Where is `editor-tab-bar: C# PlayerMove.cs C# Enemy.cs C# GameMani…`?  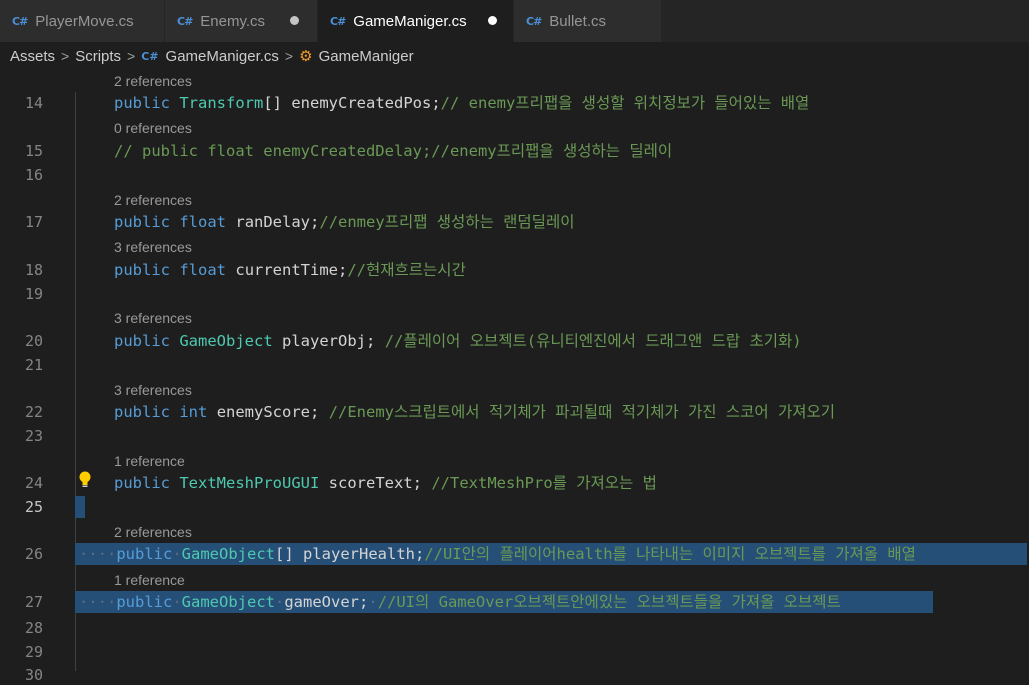 editor-tab-bar: C# PlayerMove.cs C# Enemy.cs C# GameMani… is located at coordinates (514, 21).